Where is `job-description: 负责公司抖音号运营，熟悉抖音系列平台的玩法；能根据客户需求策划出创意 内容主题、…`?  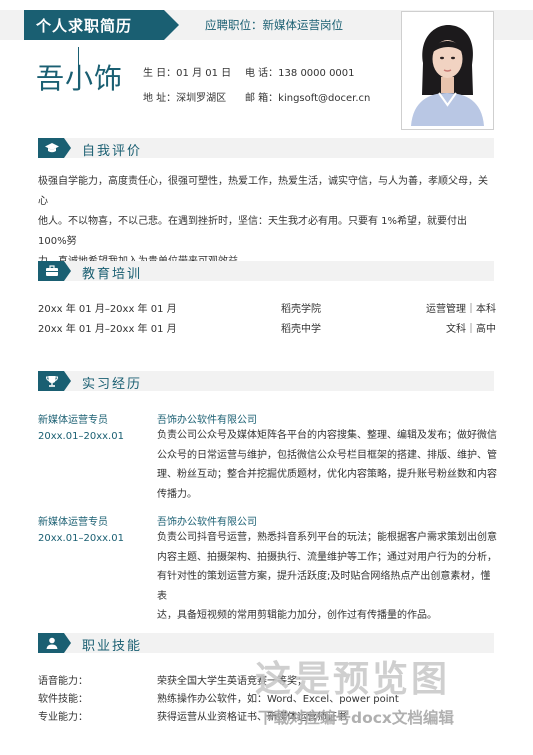
job-description: 负责公司抖音号运营，熟悉抖音系列平台的玩法；能根据客户需求策划出创意 内容主题、… is located at coordinates (327, 577).